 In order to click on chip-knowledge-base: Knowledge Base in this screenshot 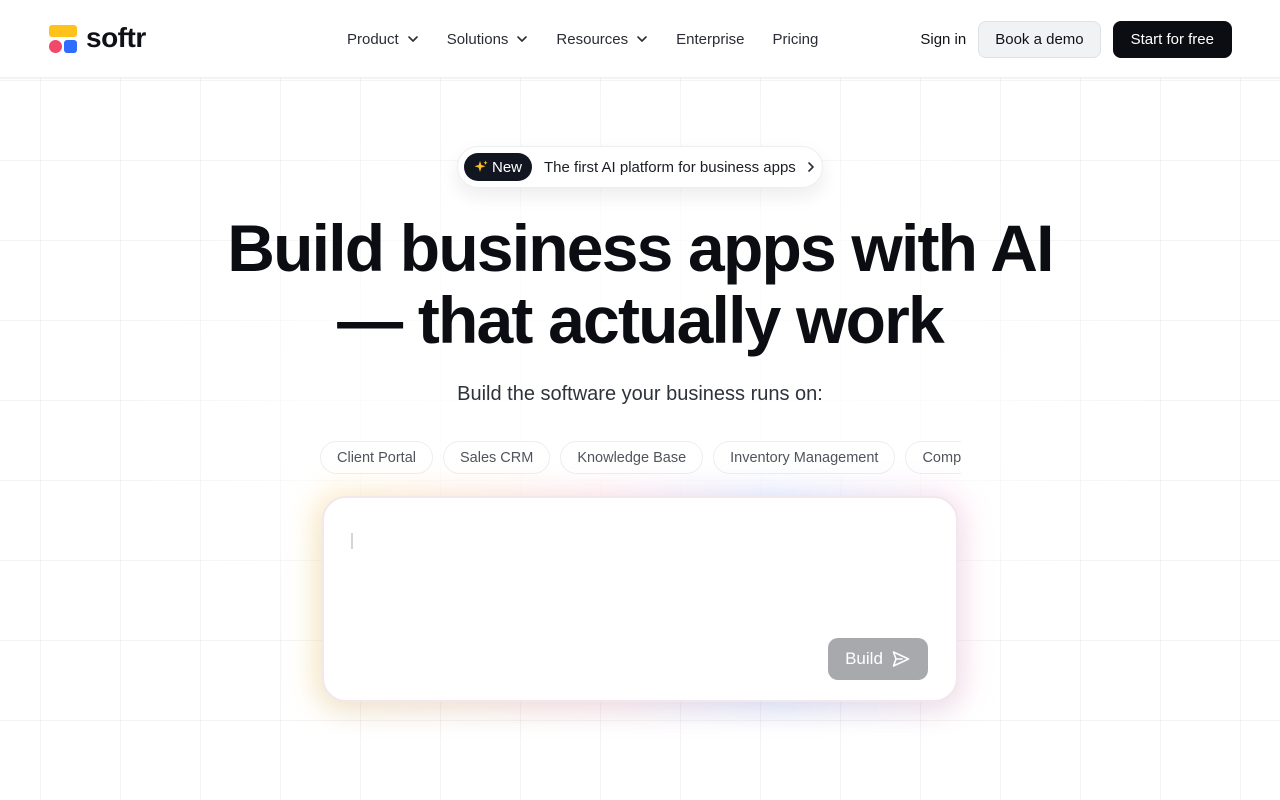, I will do `click(632, 457)`.